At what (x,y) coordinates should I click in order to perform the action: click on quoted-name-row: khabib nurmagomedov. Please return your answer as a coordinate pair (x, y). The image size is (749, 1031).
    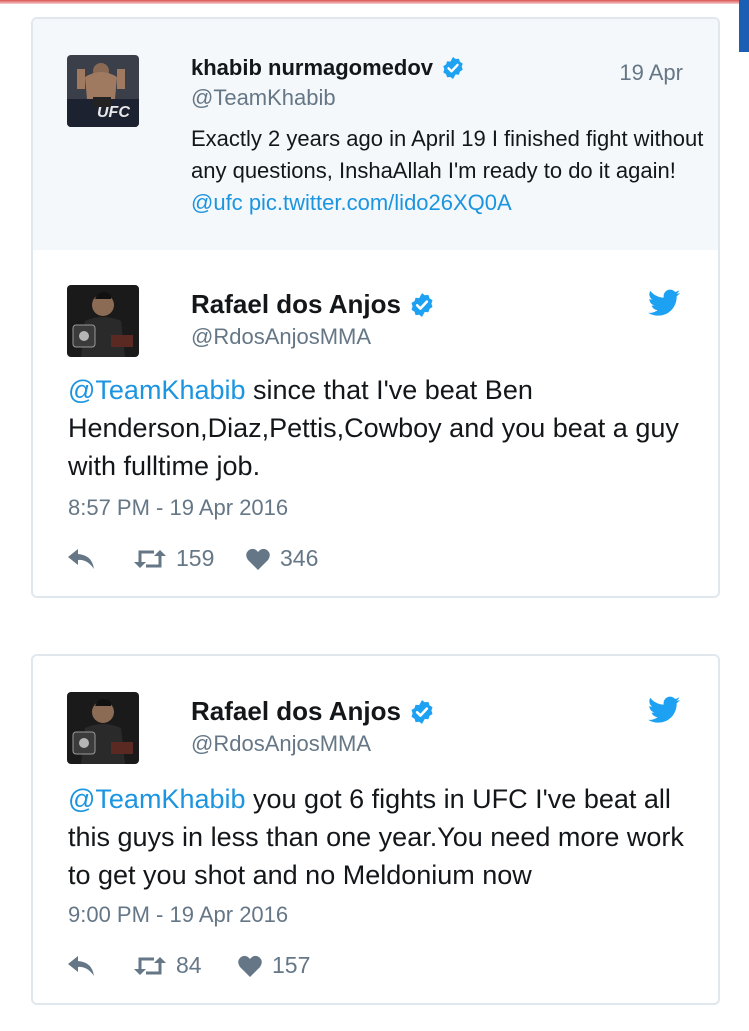
    Looking at the image, I should click on (328, 68).